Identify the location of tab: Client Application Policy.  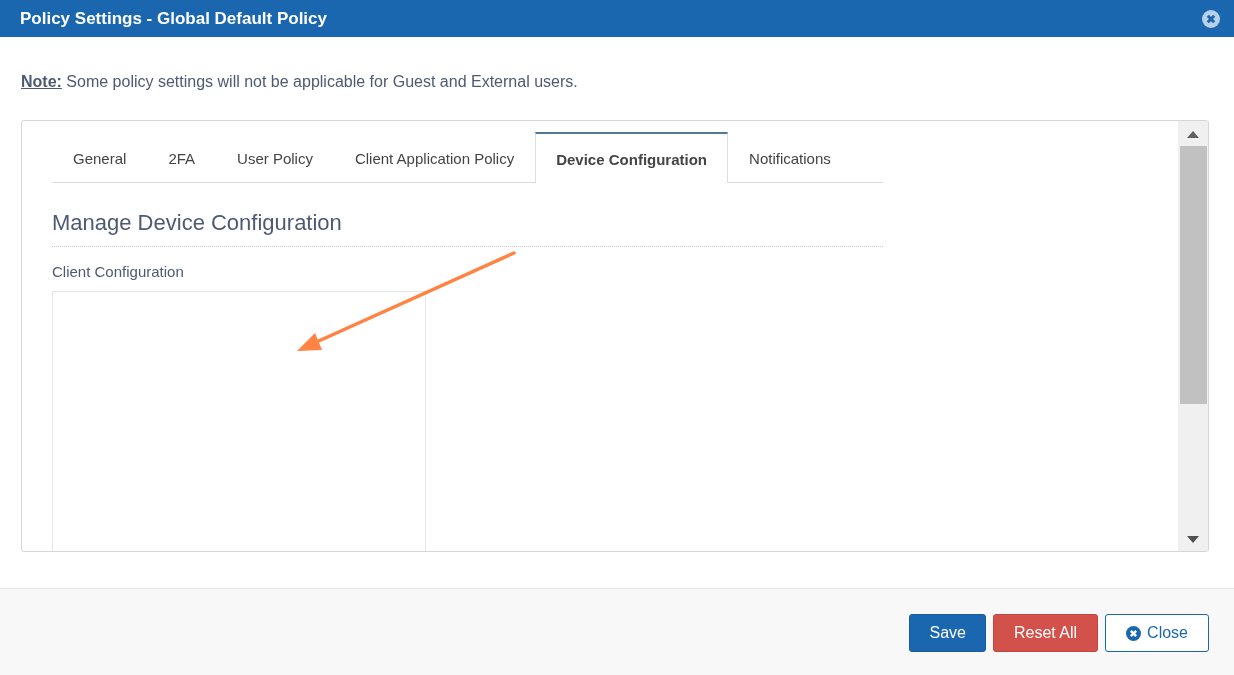
(434, 158).